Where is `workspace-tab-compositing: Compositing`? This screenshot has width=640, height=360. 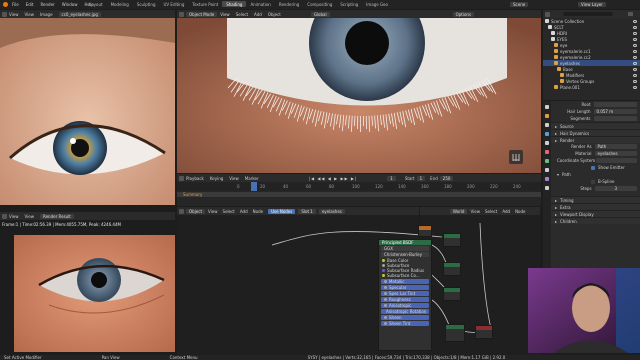 workspace-tab-compositing: Compositing is located at coordinates (319, 4).